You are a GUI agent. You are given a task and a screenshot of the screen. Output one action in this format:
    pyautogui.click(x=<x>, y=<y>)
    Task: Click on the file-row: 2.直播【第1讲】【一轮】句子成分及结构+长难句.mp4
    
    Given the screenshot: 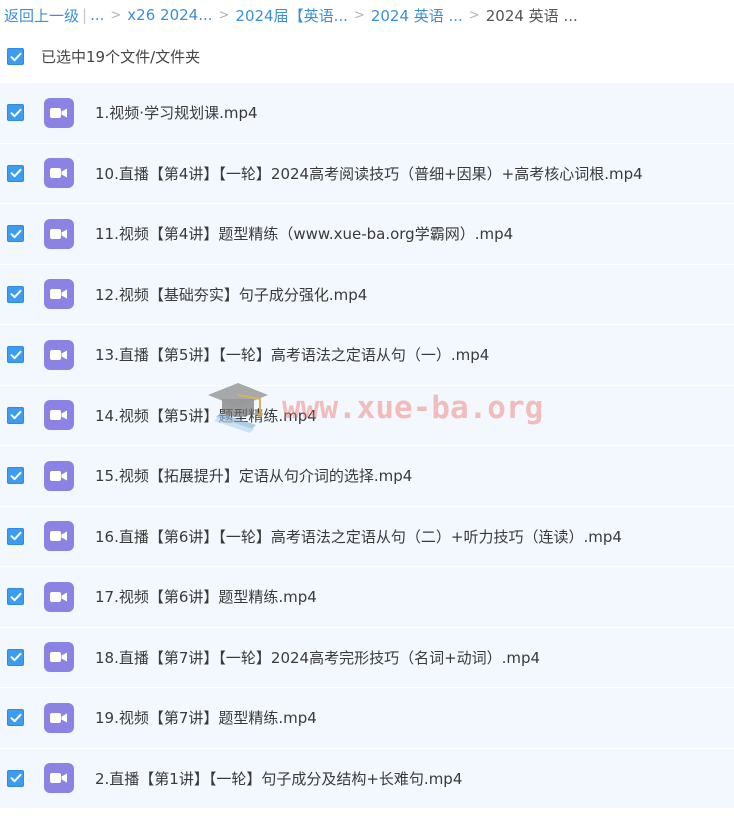 What is the action you would take?
    pyautogui.click(x=367, y=778)
    